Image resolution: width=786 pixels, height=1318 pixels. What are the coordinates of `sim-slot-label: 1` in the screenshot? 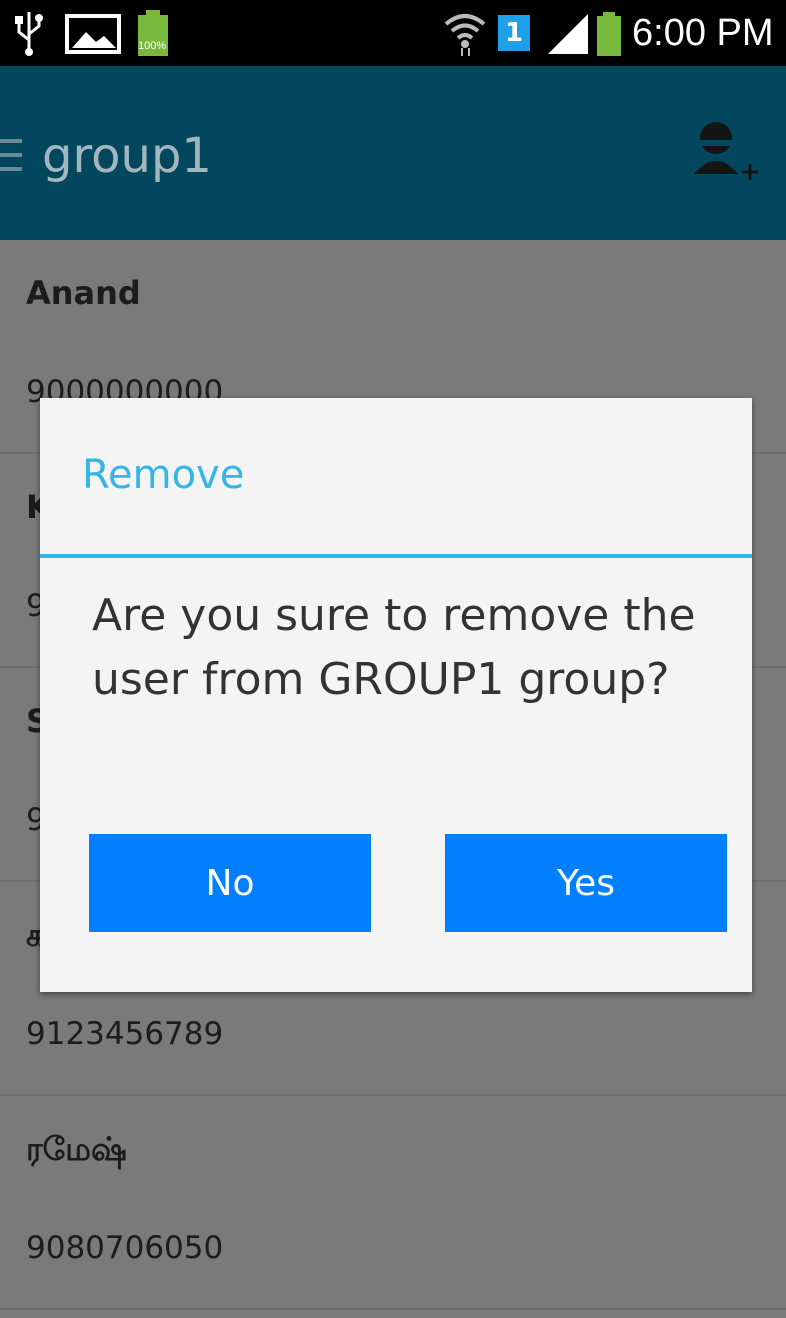 It's located at (514, 33).